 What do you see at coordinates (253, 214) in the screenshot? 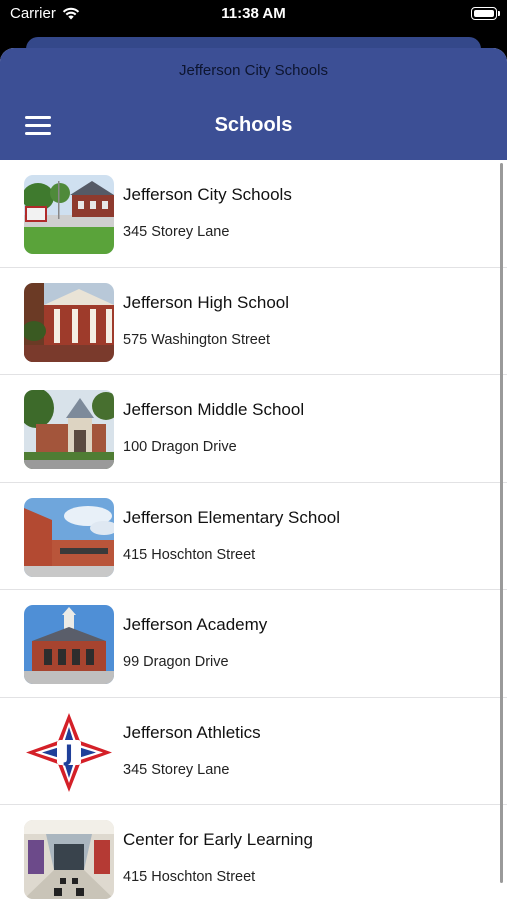
I see `list-item: Jefferson City Schools 345 Storey Lane` at bounding box center [253, 214].